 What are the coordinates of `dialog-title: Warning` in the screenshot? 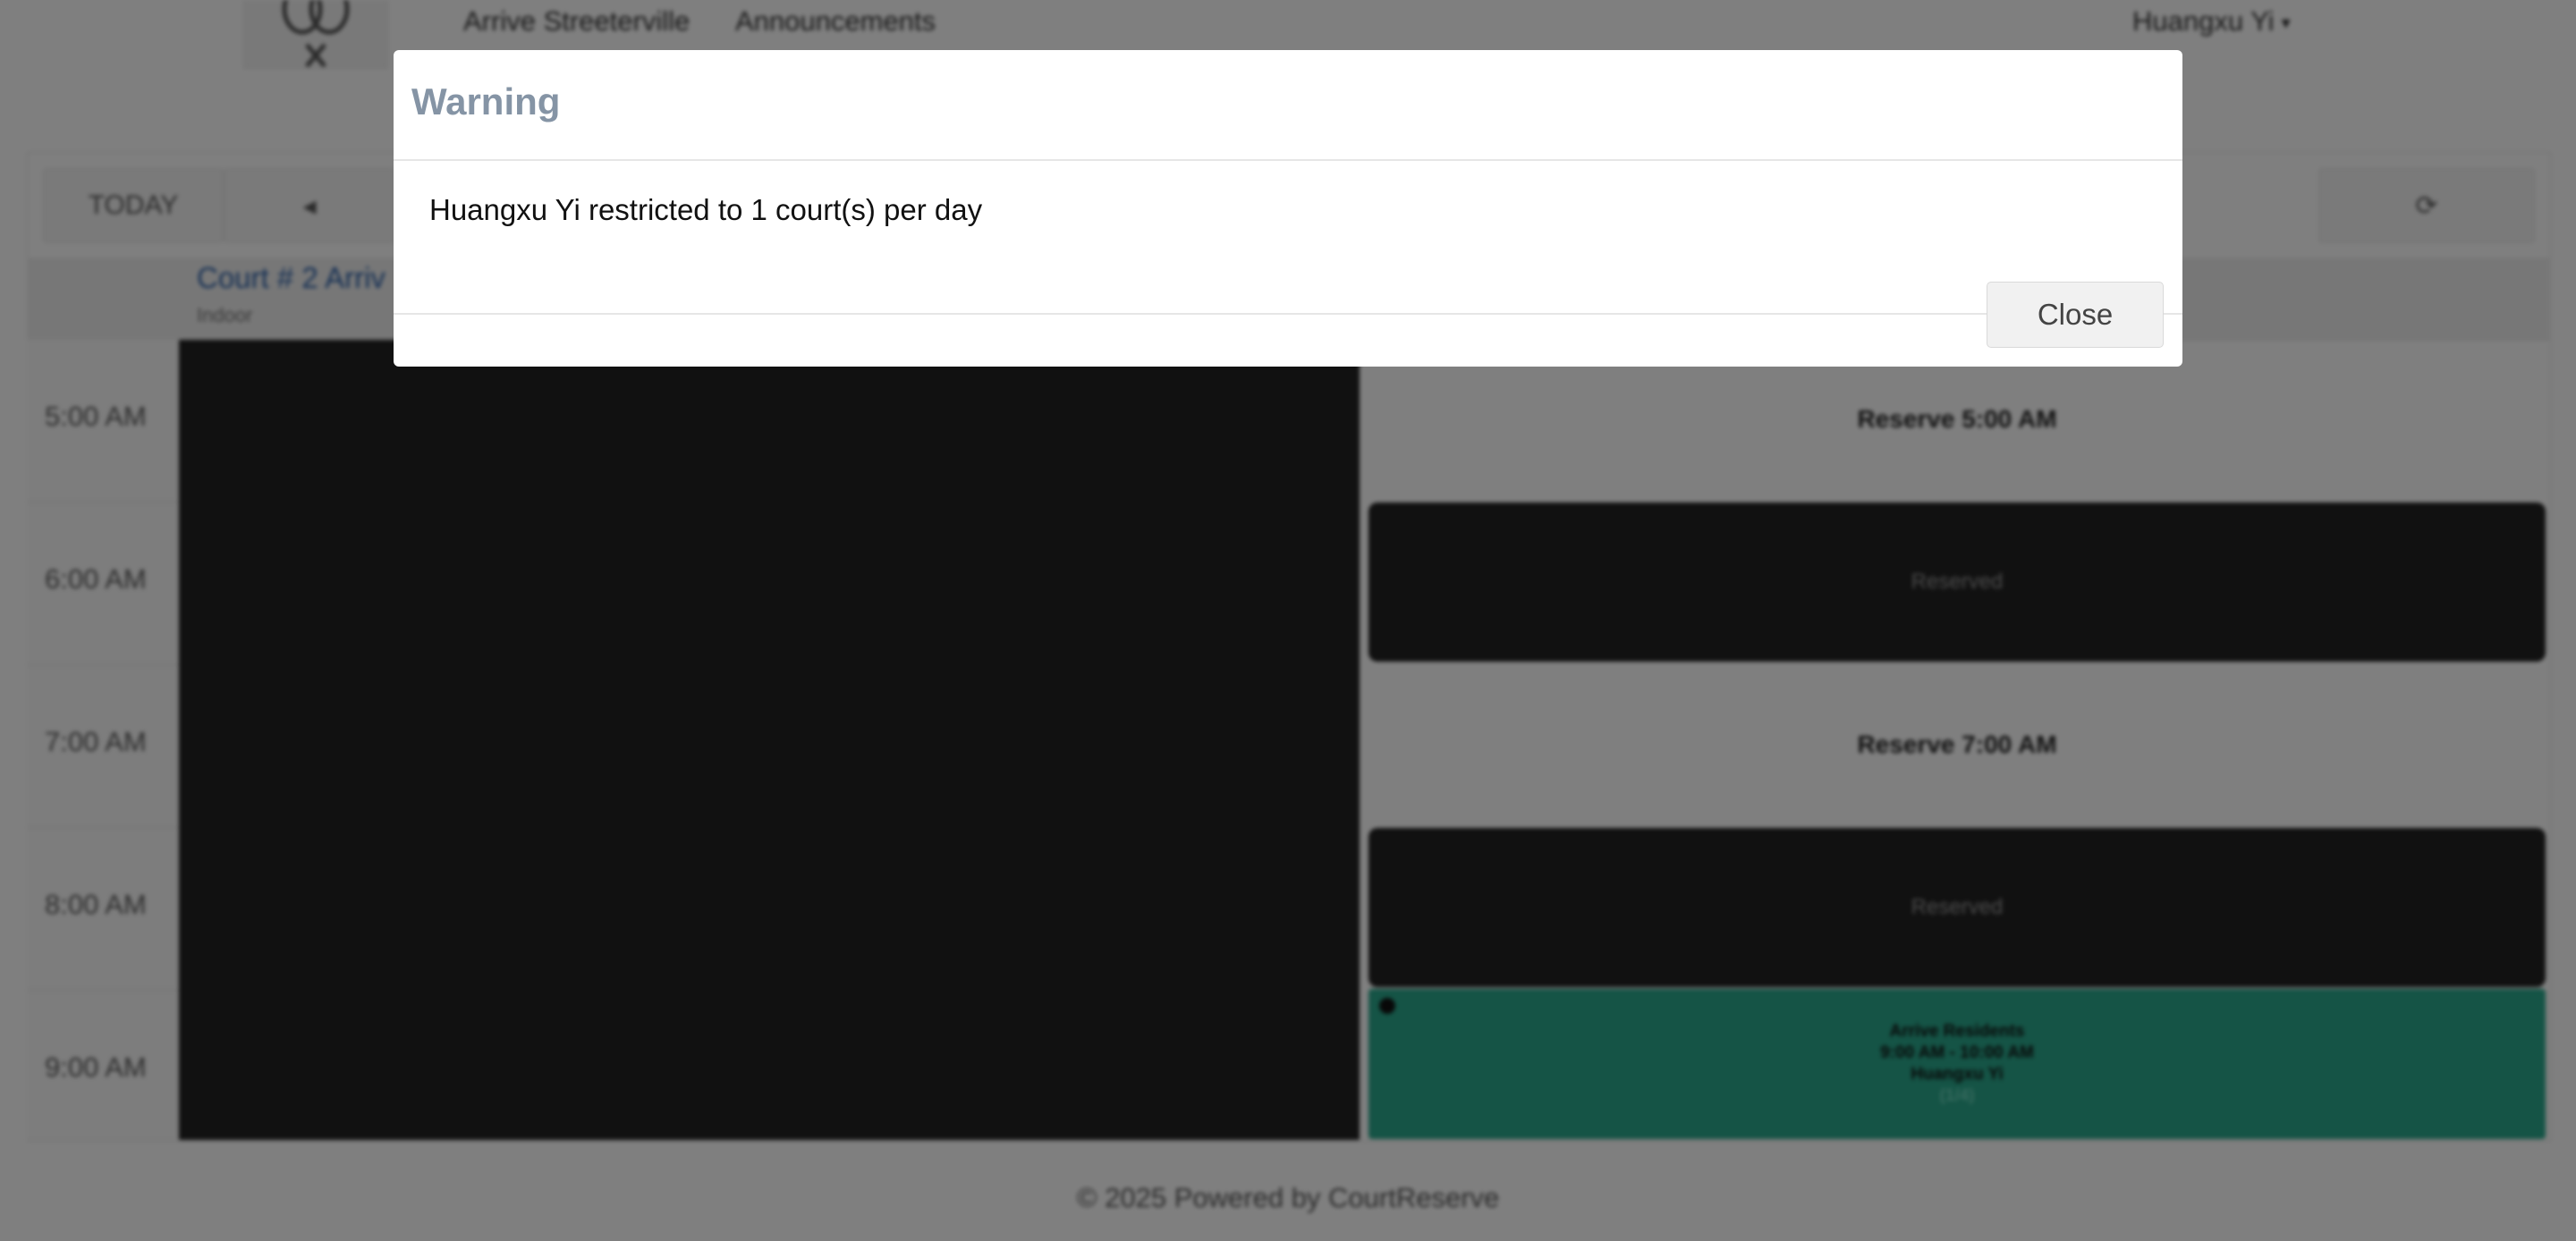 It's located at (486, 101).